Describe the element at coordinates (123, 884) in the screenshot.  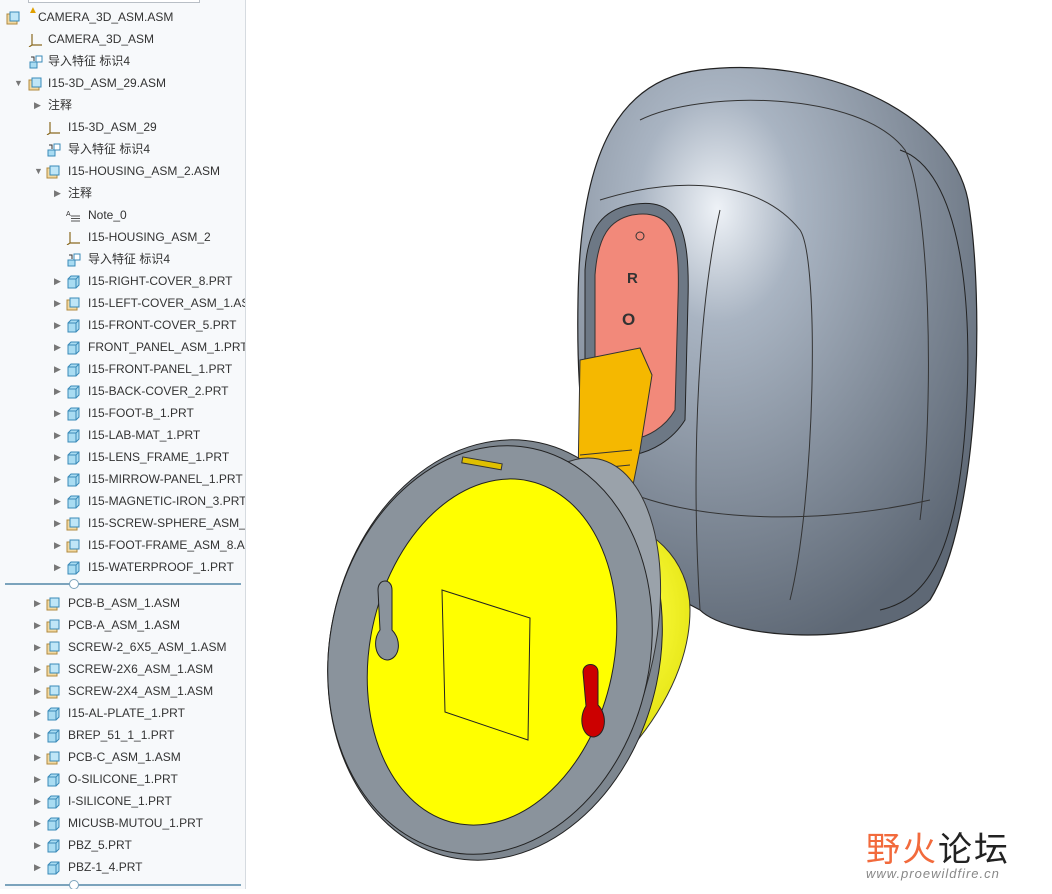
I see `tree-splitter-bottom` at that location.